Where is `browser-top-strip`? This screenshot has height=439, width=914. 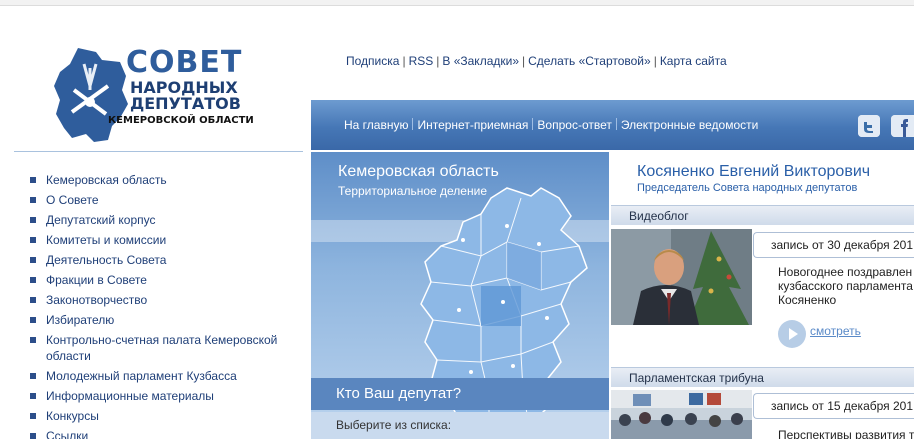
browser-top-strip is located at coordinates (457, 3).